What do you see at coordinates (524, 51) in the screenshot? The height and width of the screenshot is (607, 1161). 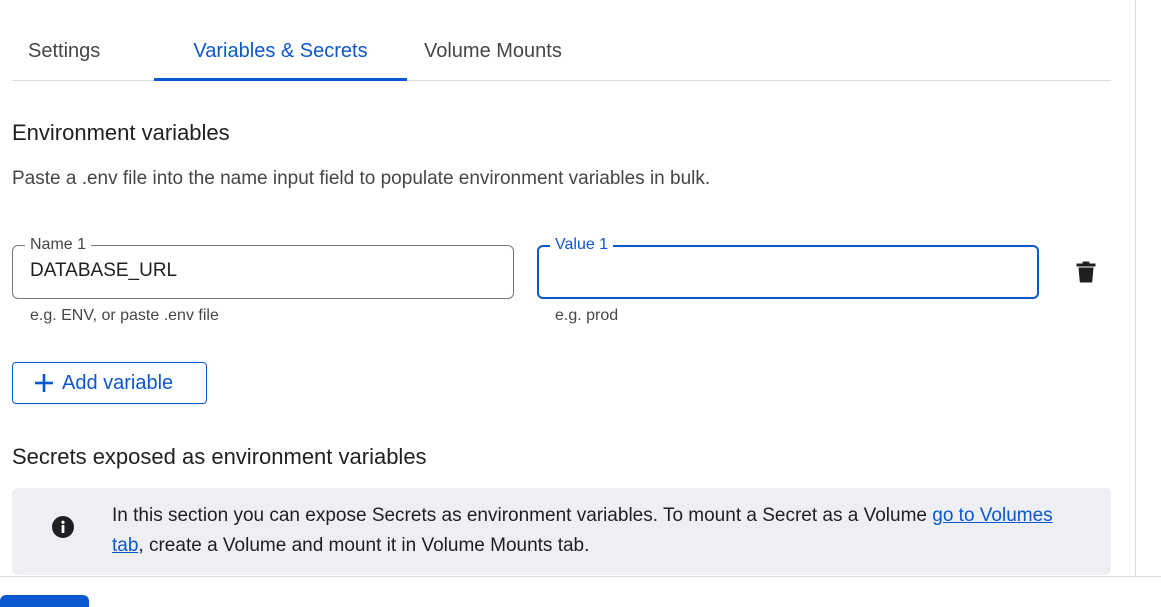 I see `tab-volume-mounts: Volume Mounts` at bounding box center [524, 51].